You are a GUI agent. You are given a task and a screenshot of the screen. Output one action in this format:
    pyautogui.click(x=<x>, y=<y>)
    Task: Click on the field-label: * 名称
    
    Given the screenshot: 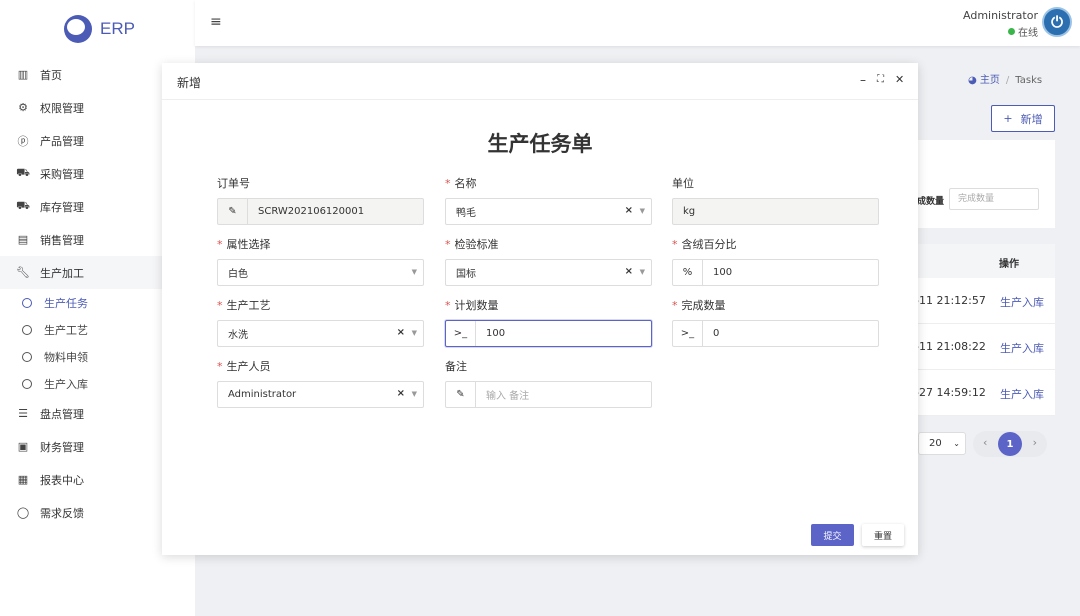 What is the action you would take?
    pyautogui.click(x=548, y=183)
    